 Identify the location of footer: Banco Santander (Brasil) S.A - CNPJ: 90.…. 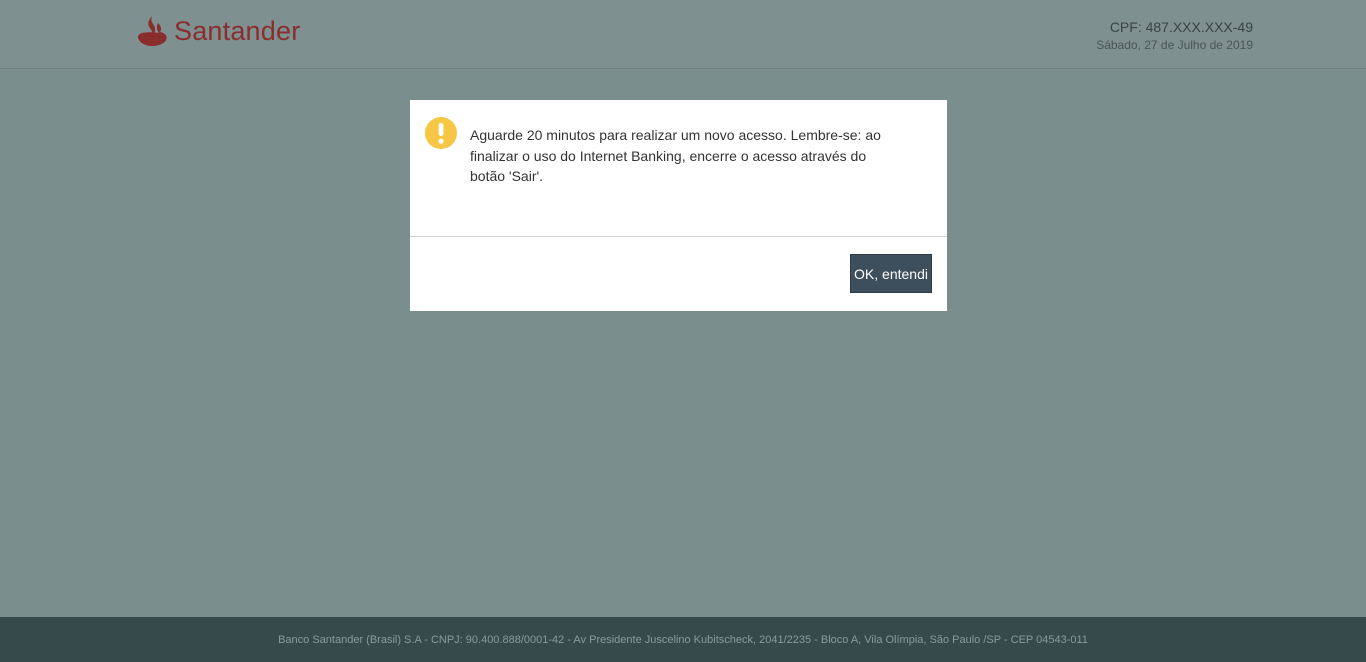
(683, 639).